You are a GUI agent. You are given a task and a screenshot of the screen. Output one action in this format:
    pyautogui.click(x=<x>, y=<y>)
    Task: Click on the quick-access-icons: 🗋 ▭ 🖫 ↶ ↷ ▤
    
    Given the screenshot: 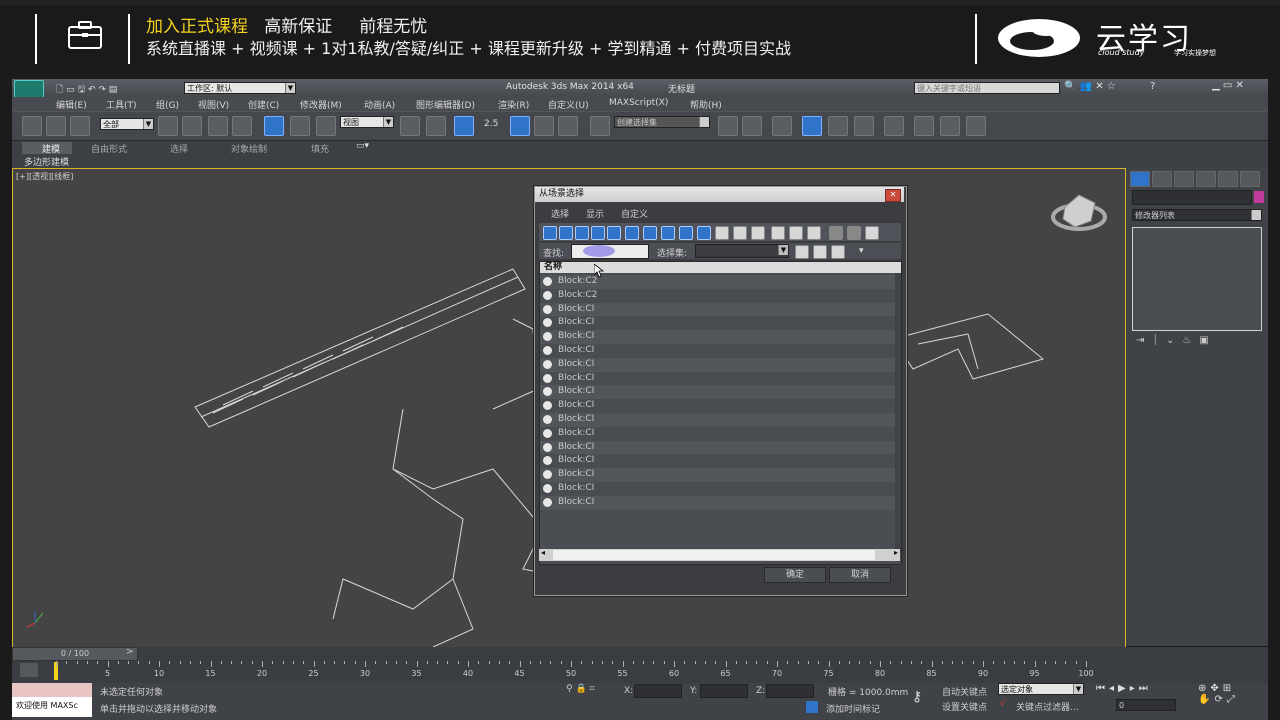 What is the action you would take?
    pyautogui.click(x=86, y=90)
    